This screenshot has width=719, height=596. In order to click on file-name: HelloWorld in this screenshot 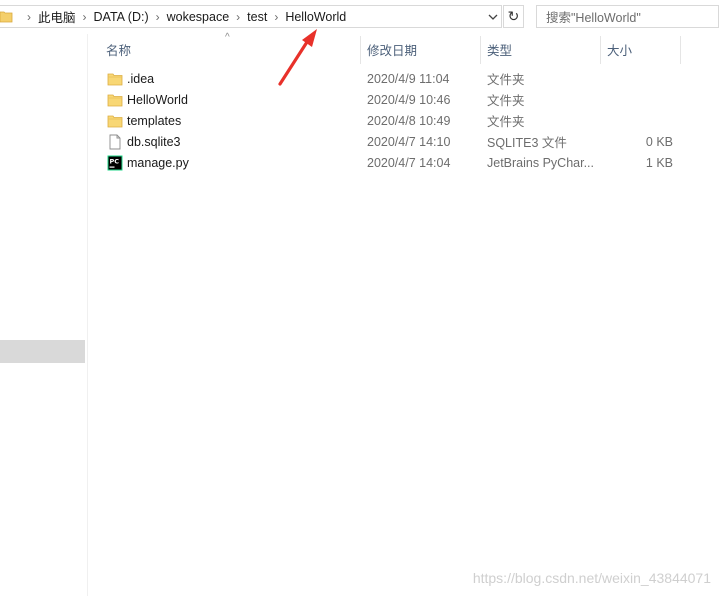, I will do `click(157, 99)`.